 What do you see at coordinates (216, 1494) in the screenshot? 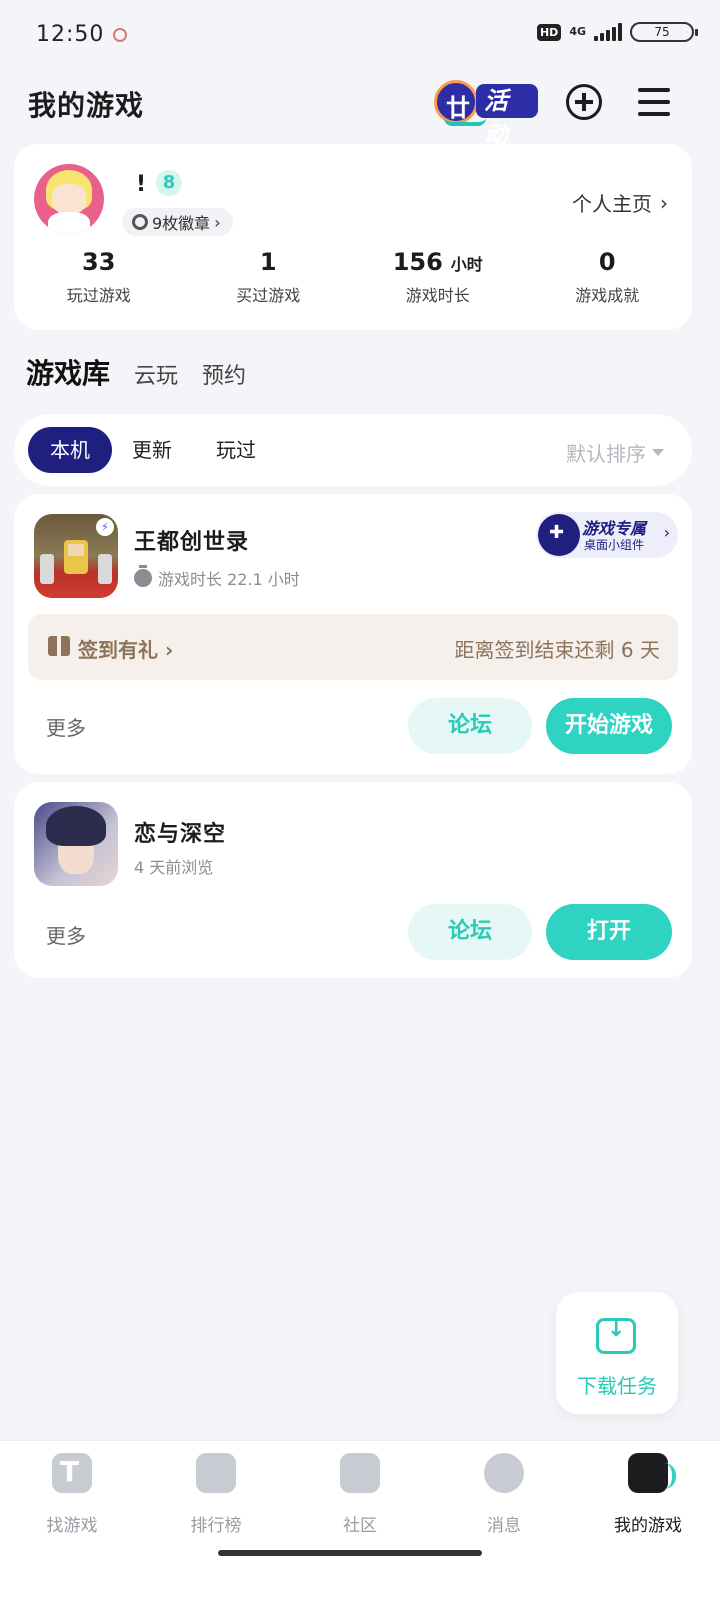
I see `nav-rankings: 排行榜` at bounding box center [216, 1494].